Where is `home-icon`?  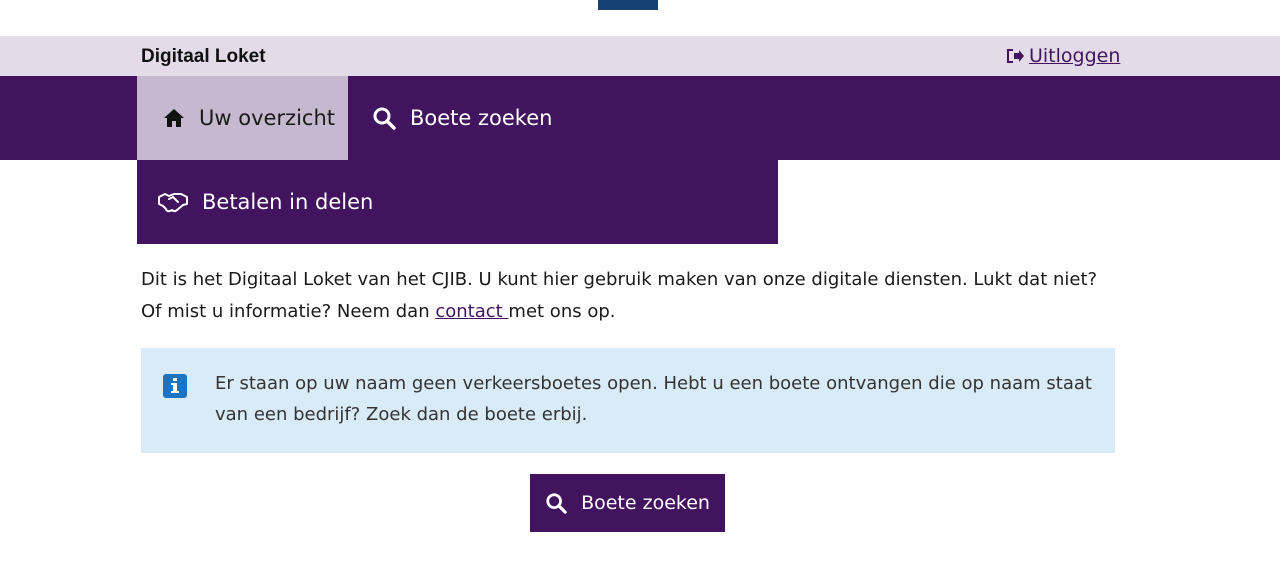 home-icon is located at coordinates (174, 118).